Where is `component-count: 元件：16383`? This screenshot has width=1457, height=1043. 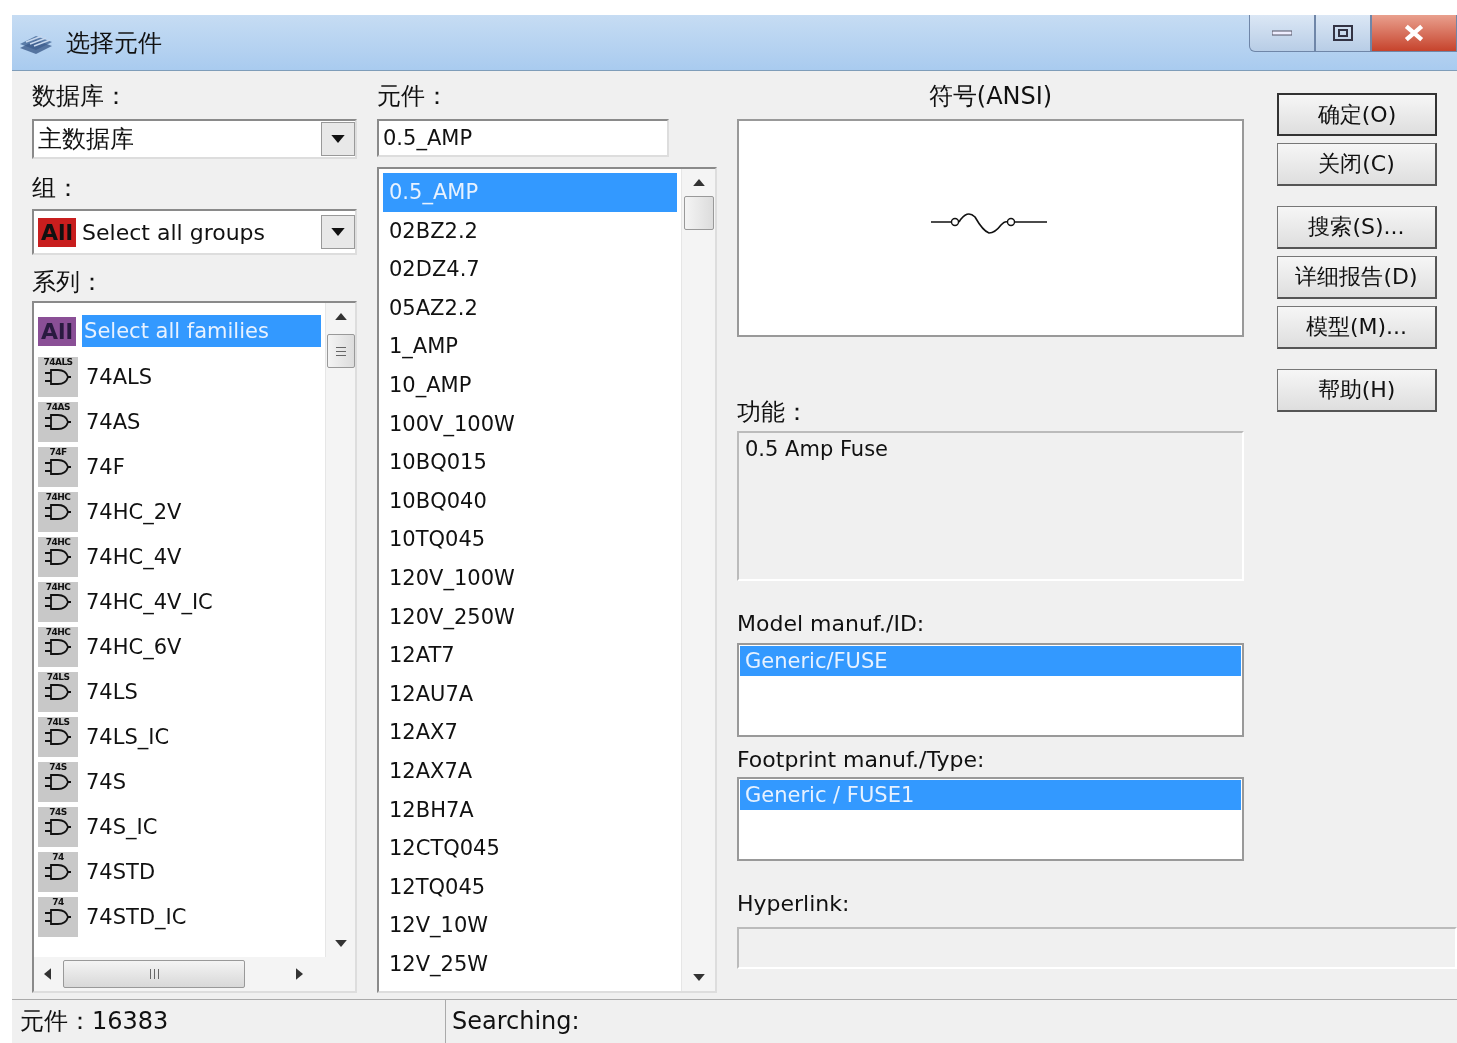
component-count: 元件：16383 is located at coordinates (229, 1021).